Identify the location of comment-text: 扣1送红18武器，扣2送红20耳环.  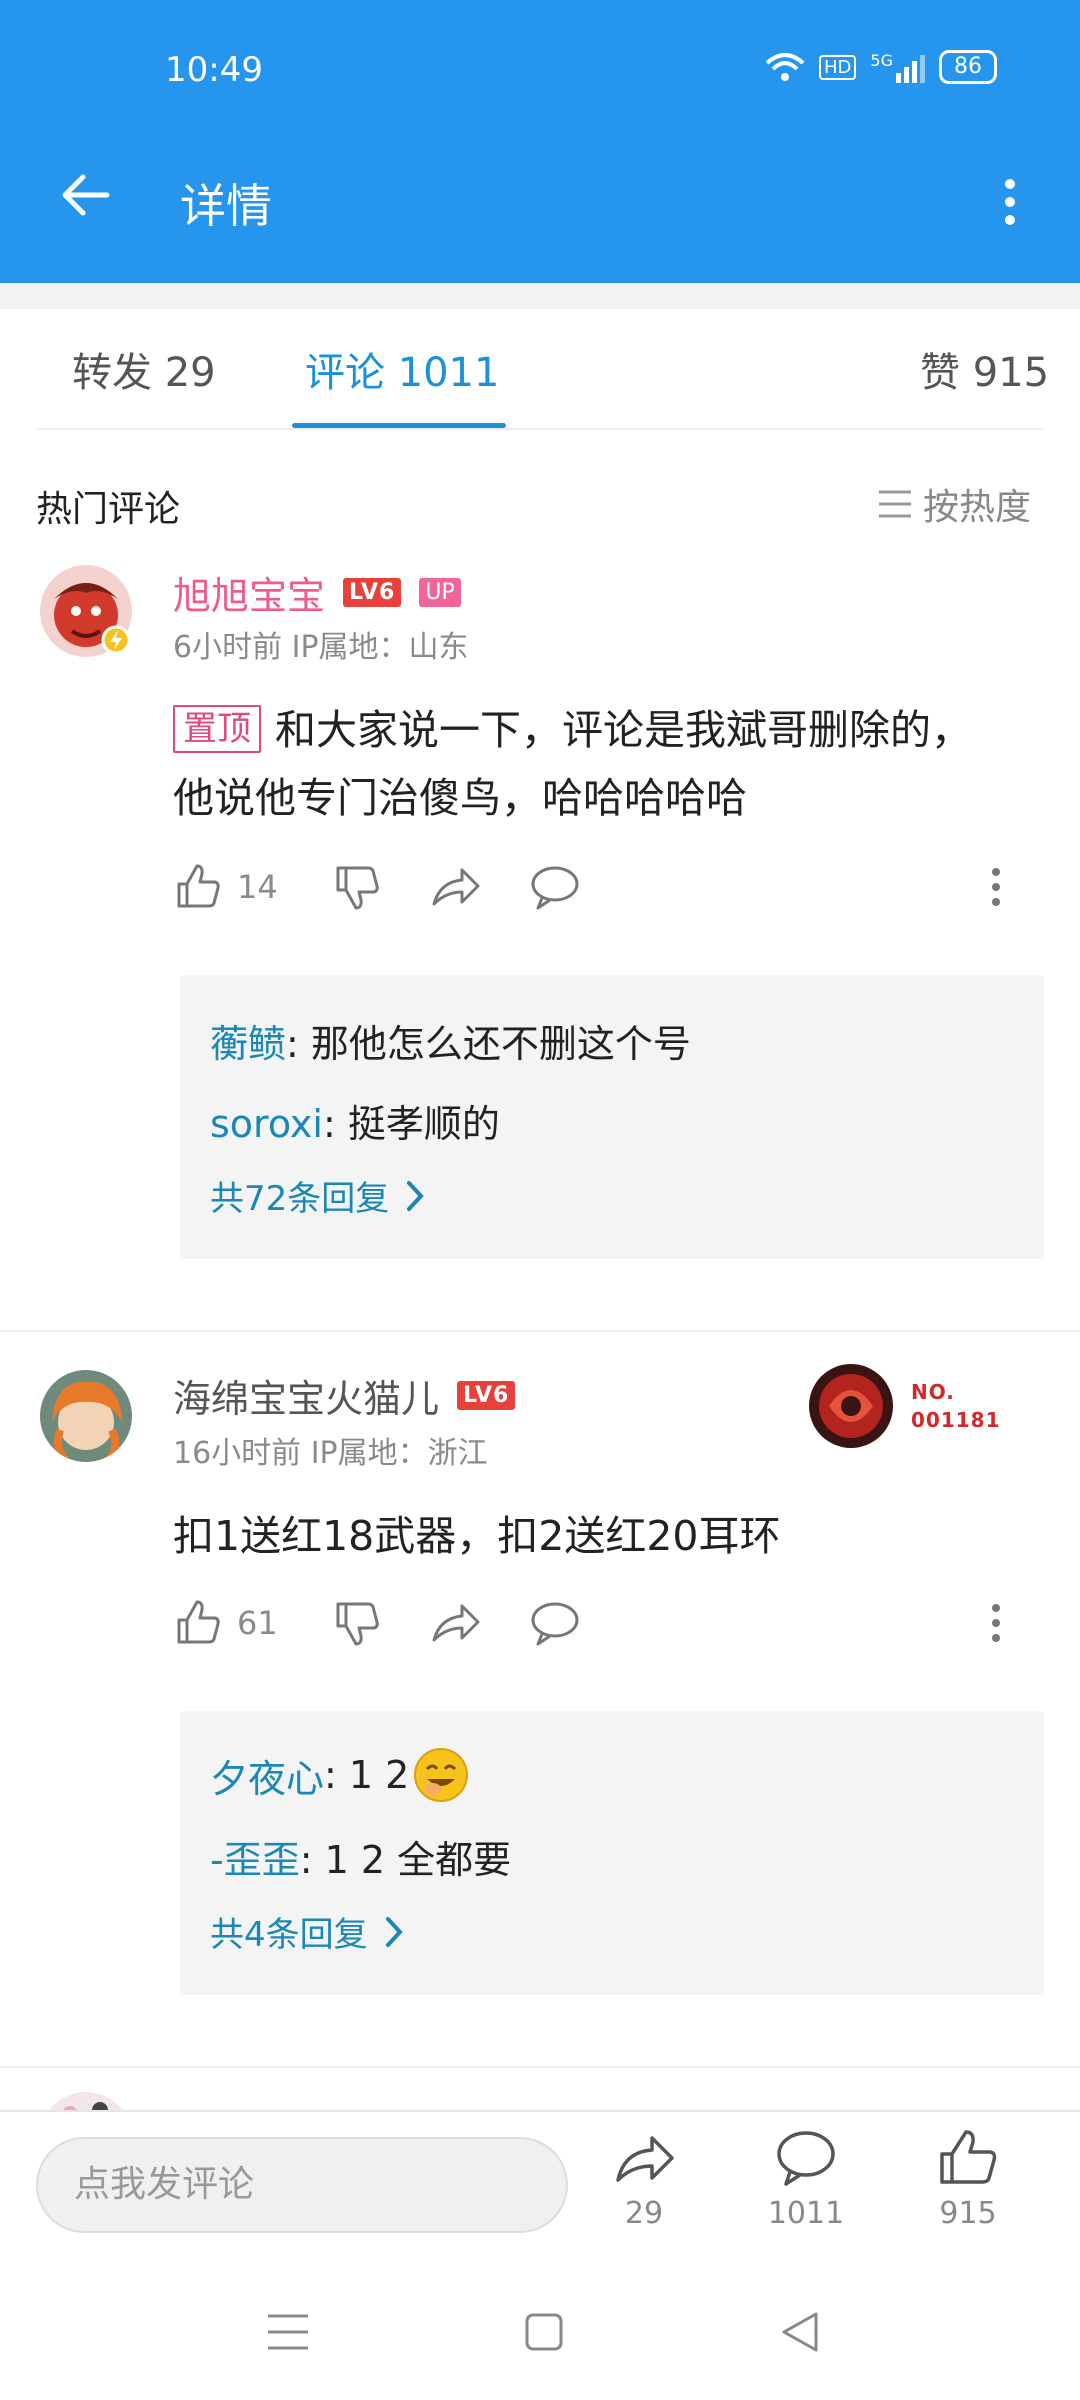
(477, 1536).